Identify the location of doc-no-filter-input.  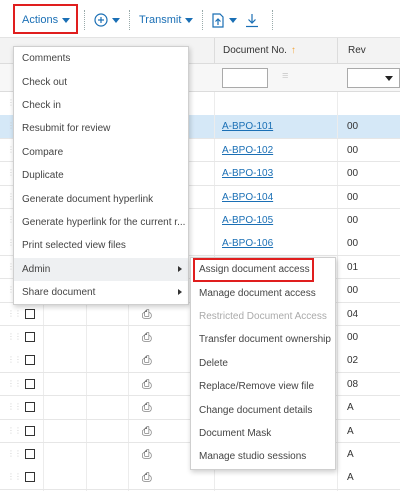
(245, 78).